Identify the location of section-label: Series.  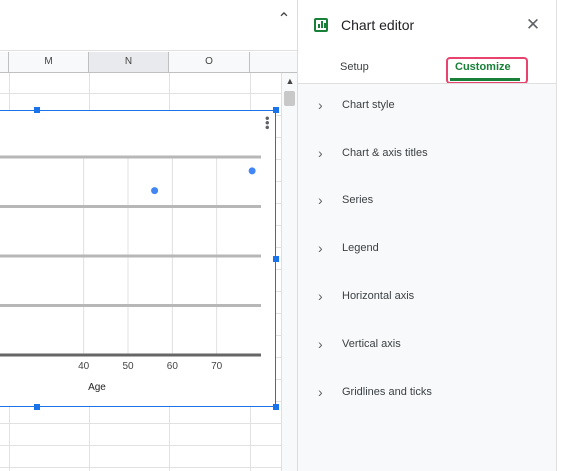
(358, 200).